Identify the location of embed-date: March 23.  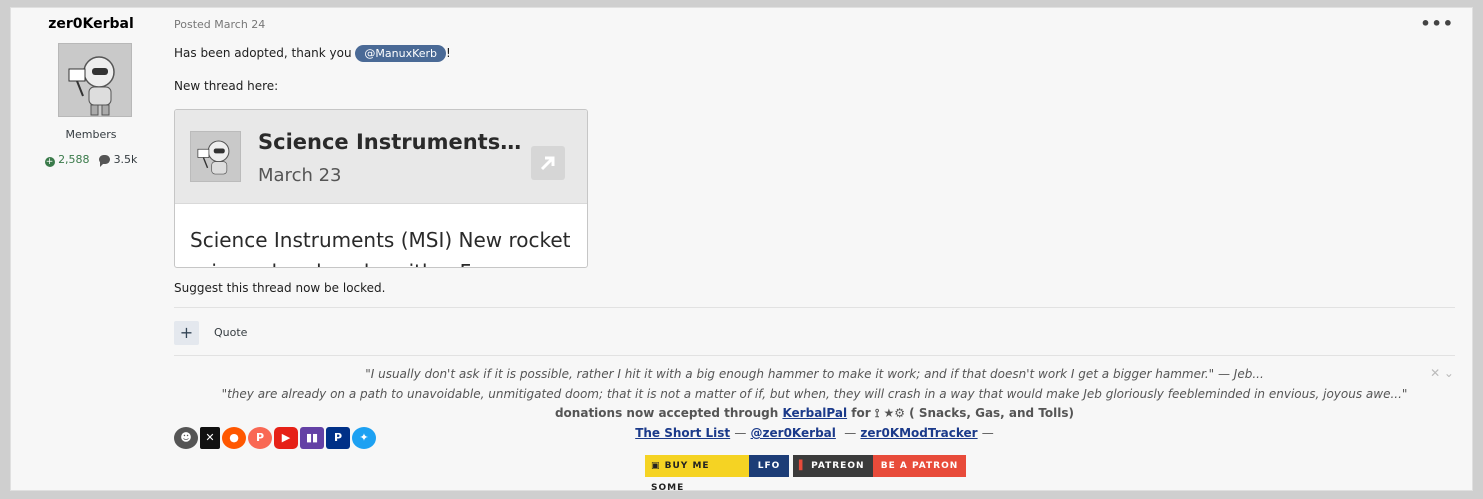
(300, 175).